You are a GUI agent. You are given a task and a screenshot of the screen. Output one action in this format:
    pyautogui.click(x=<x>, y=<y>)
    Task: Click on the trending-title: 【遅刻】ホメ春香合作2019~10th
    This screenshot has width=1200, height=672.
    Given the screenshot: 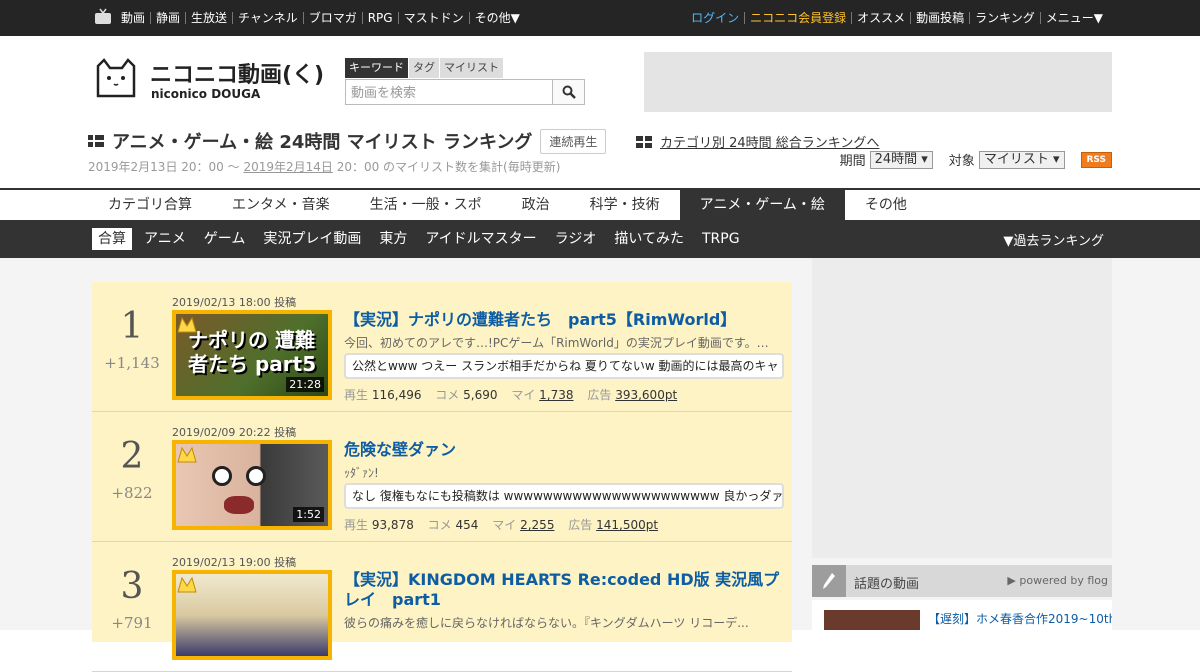 What is the action you would take?
    pyautogui.click(x=1020, y=618)
    